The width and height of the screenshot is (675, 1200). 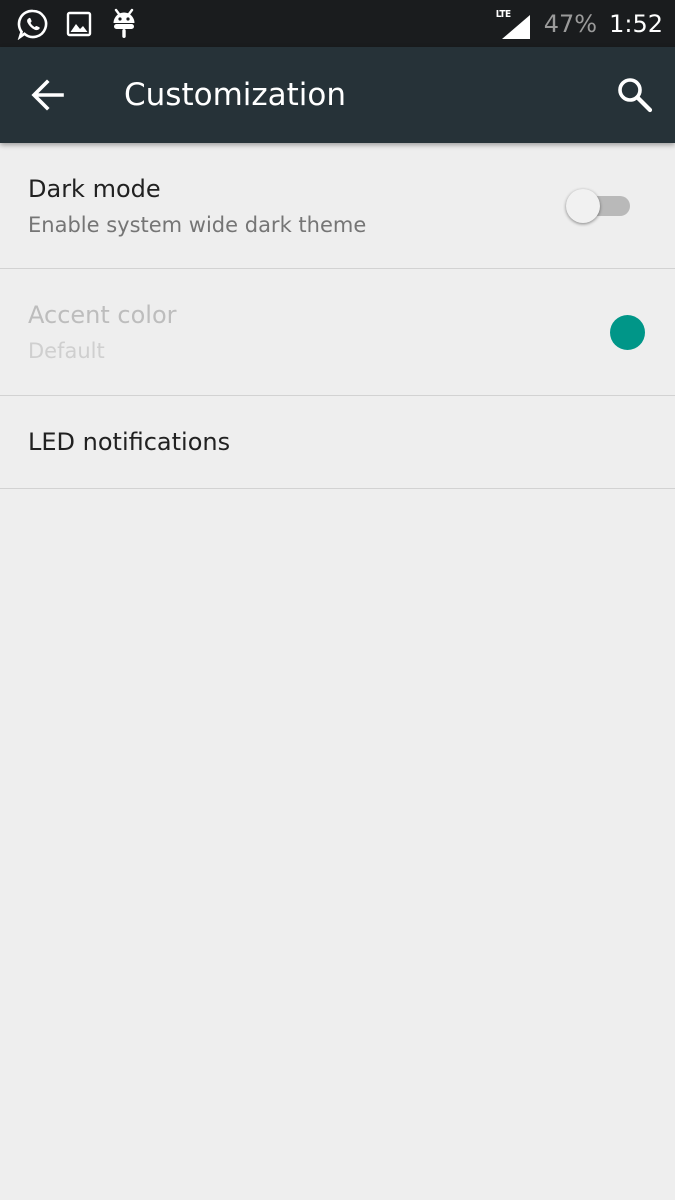 I want to click on preference-title: Dark mode, so click(x=94, y=189).